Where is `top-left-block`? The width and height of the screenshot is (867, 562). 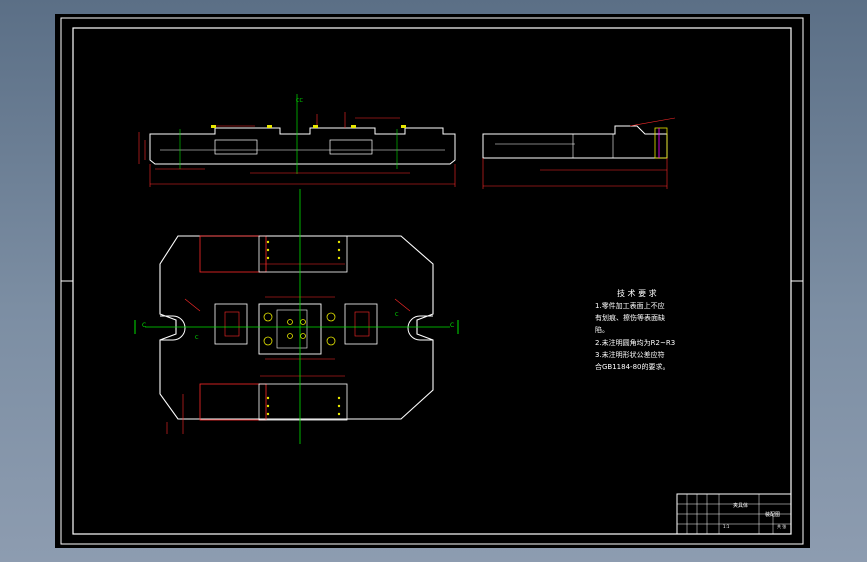
top-left-block is located at coordinates (233, 254).